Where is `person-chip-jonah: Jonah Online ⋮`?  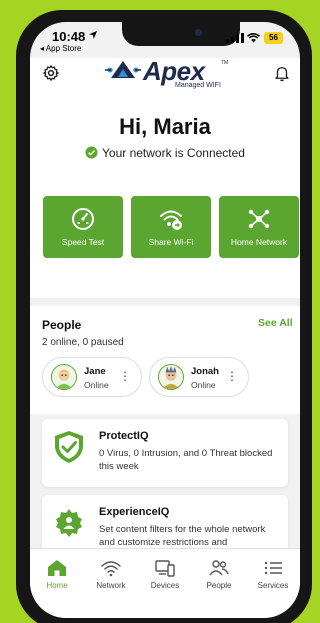 person-chip-jonah: Jonah Online ⋮ is located at coordinates (199, 377).